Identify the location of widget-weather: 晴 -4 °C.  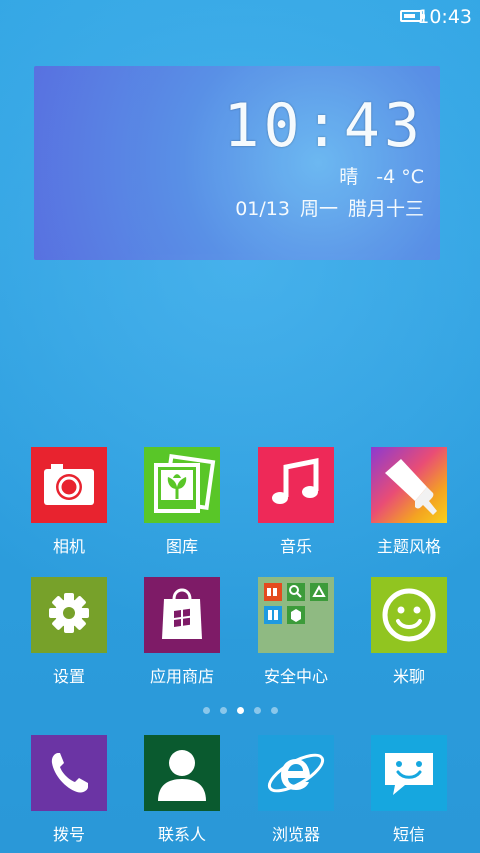
(381, 175).